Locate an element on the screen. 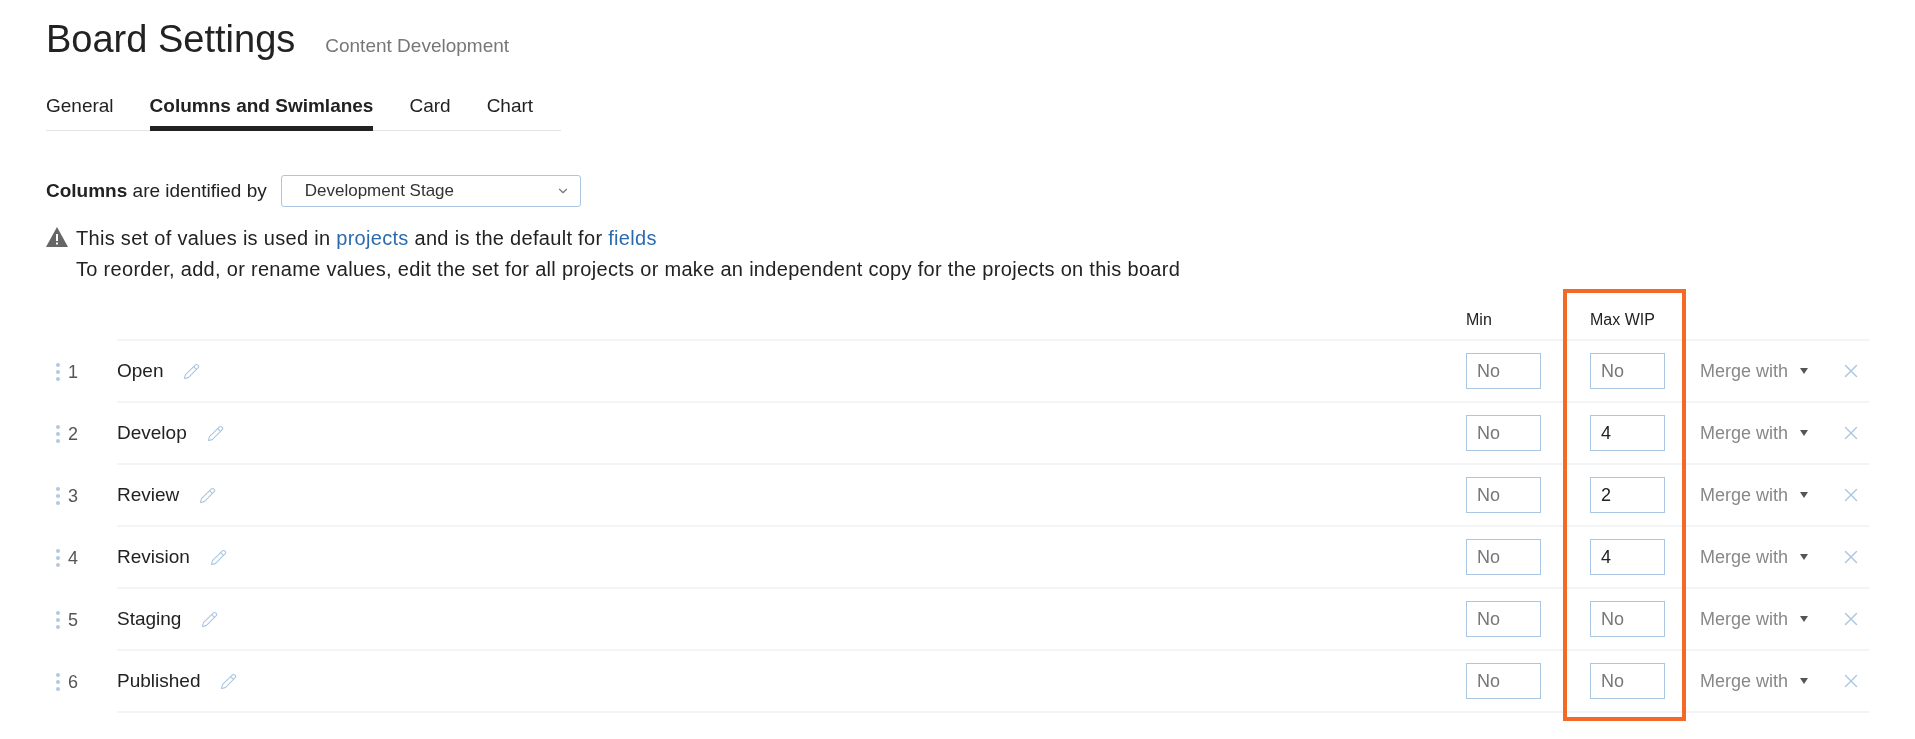 The width and height of the screenshot is (1915, 739). column-name: Revision is located at coordinates (153, 557).